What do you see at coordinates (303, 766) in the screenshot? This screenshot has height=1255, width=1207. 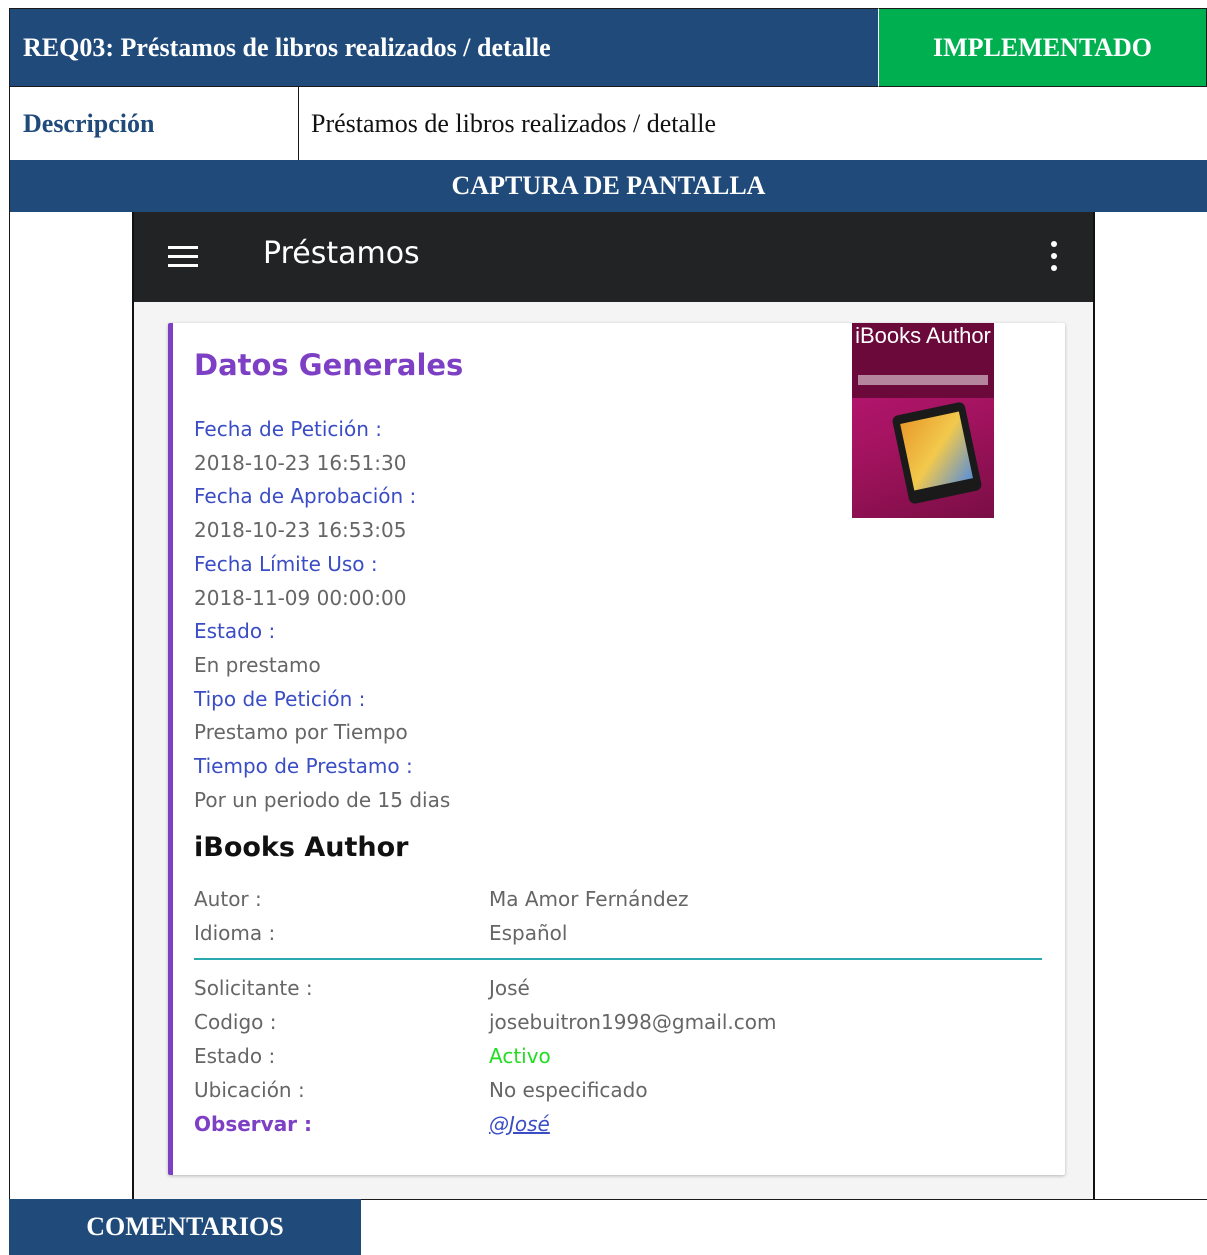 I see `field-label: Tiempo de Prestamo :` at bounding box center [303, 766].